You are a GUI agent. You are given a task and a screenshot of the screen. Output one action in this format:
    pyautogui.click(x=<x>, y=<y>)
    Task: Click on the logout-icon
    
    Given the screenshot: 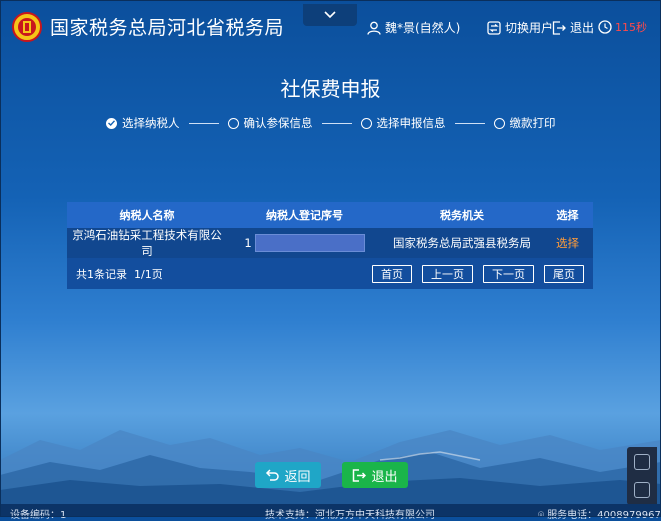 What is the action you would take?
    pyautogui.click(x=559, y=27)
    